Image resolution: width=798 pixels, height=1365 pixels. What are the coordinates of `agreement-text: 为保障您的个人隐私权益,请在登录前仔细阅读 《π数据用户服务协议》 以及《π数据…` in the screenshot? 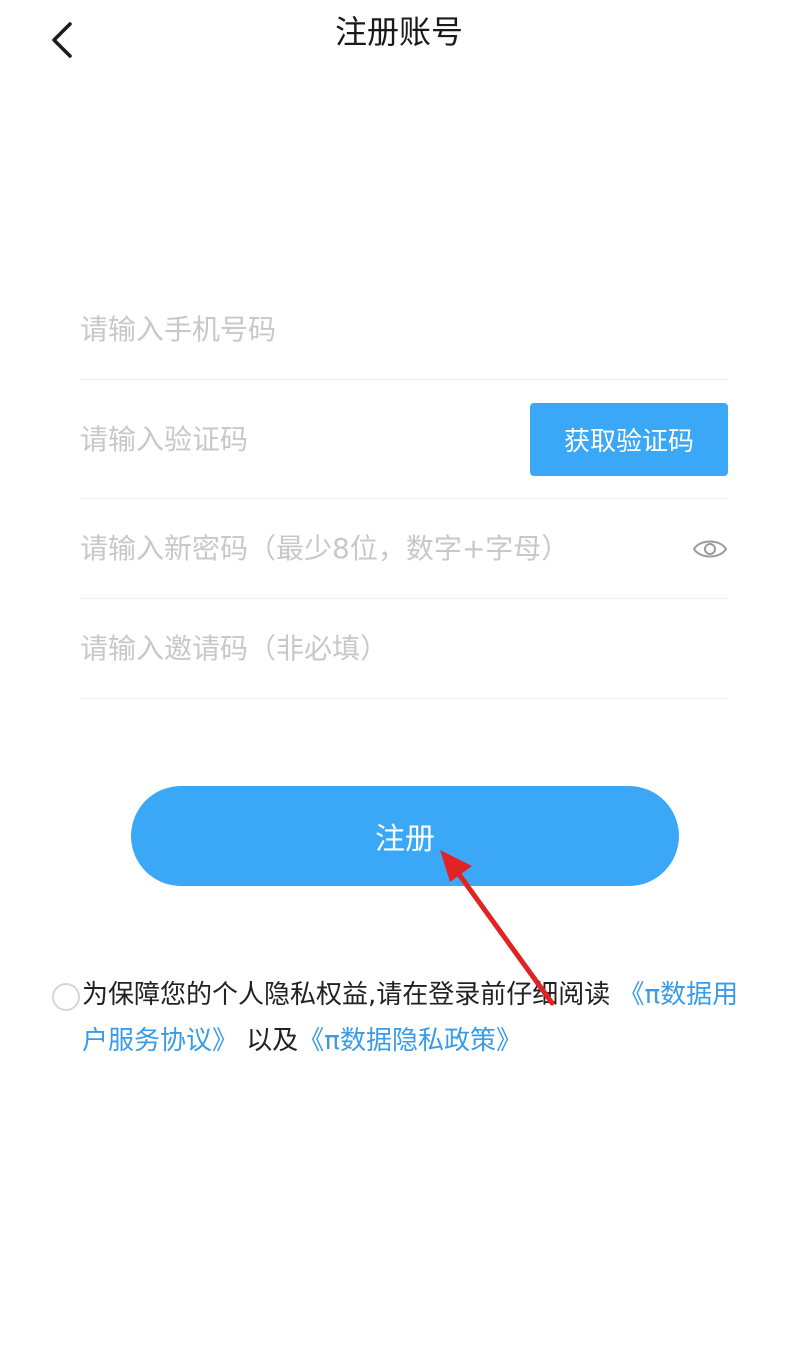 It's located at (412, 1018).